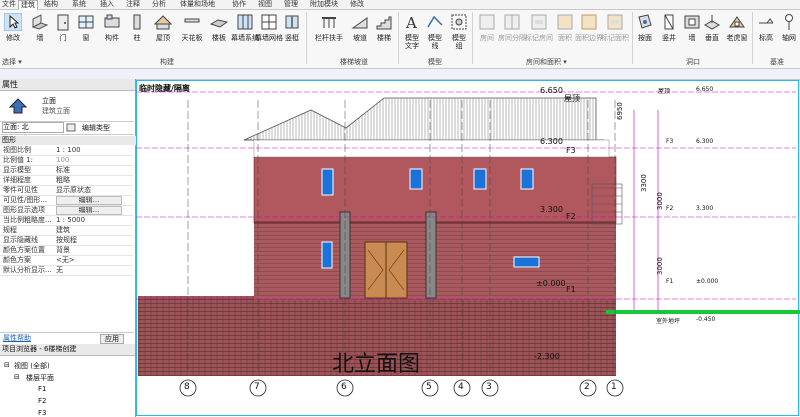 The width and height of the screenshot is (800, 417). What do you see at coordinates (40, 33) in the screenshot?
I see `wall-button: 墙` at bounding box center [40, 33].